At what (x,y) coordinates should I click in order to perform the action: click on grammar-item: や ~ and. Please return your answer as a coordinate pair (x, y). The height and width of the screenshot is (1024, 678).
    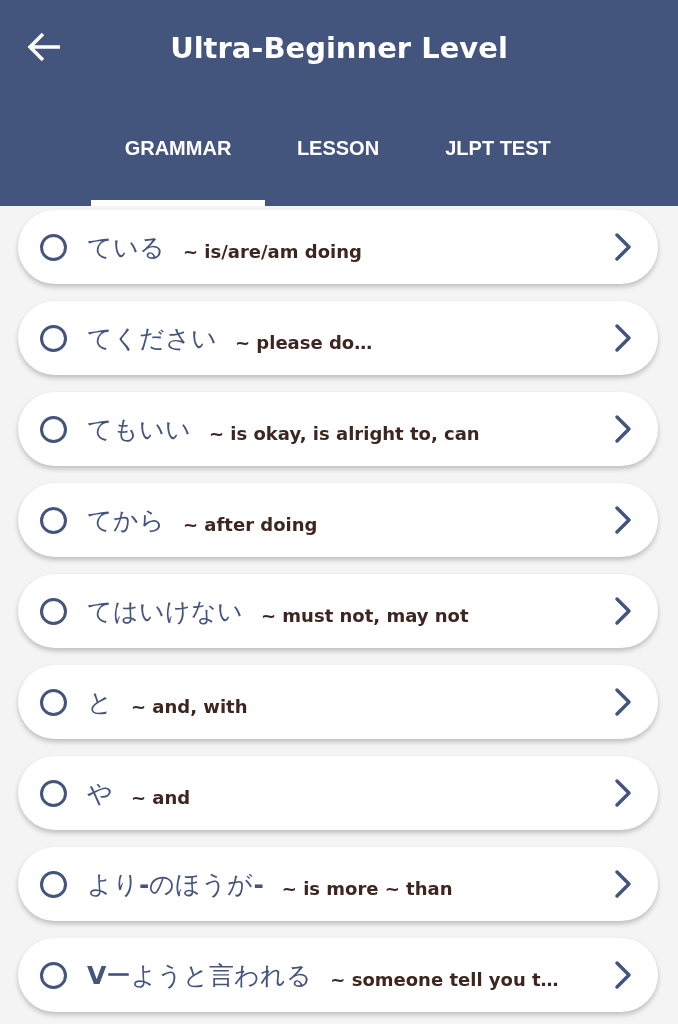
    Looking at the image, I should click on (338, 793).